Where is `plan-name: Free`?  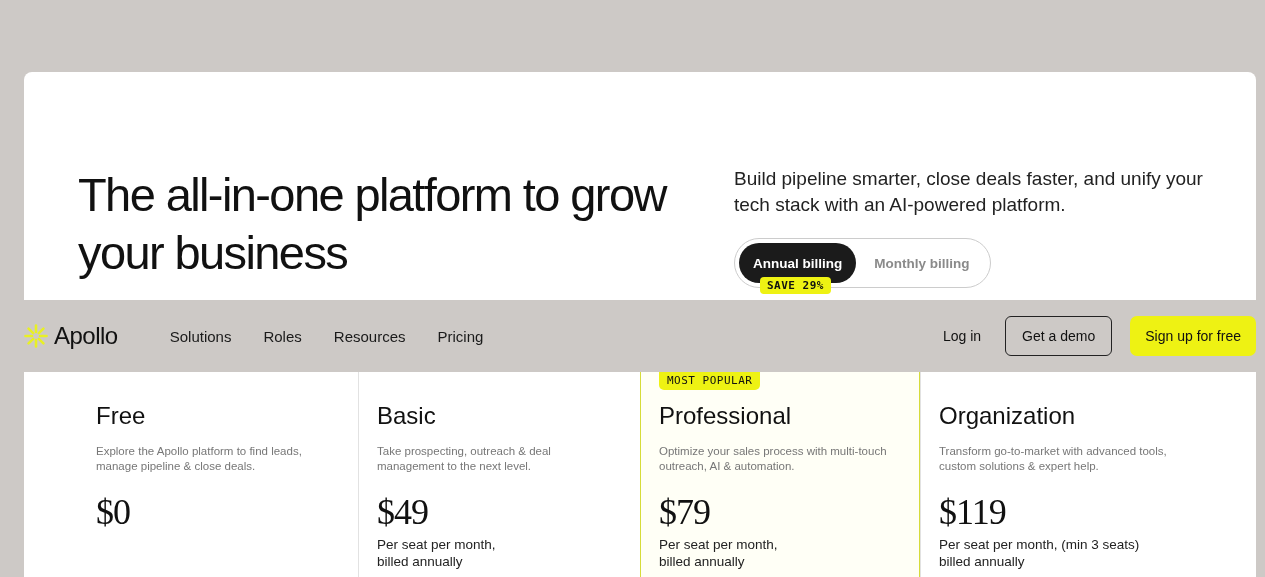
plan-name: Free is located at coordinates (121, 416).